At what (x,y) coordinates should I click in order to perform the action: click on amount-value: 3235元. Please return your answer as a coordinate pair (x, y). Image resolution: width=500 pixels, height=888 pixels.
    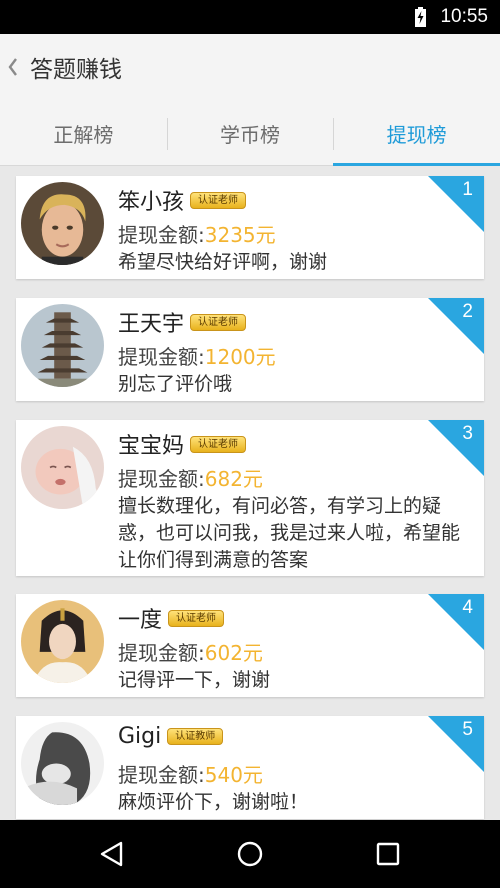
    Looking at the image, I should click on (240, 235).